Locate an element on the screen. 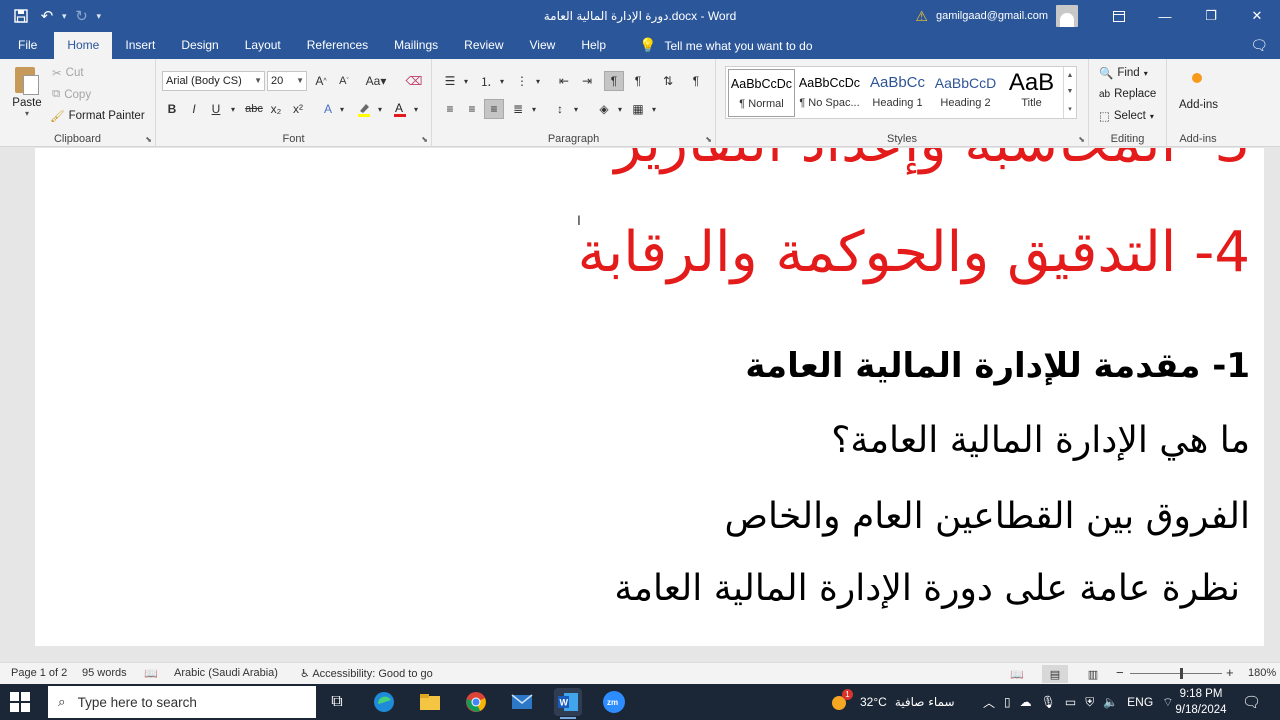 Image resolution: width=1280 pixels, height=720 pixels. zoom-out-icon: − is located at coordinates (1120, 672).